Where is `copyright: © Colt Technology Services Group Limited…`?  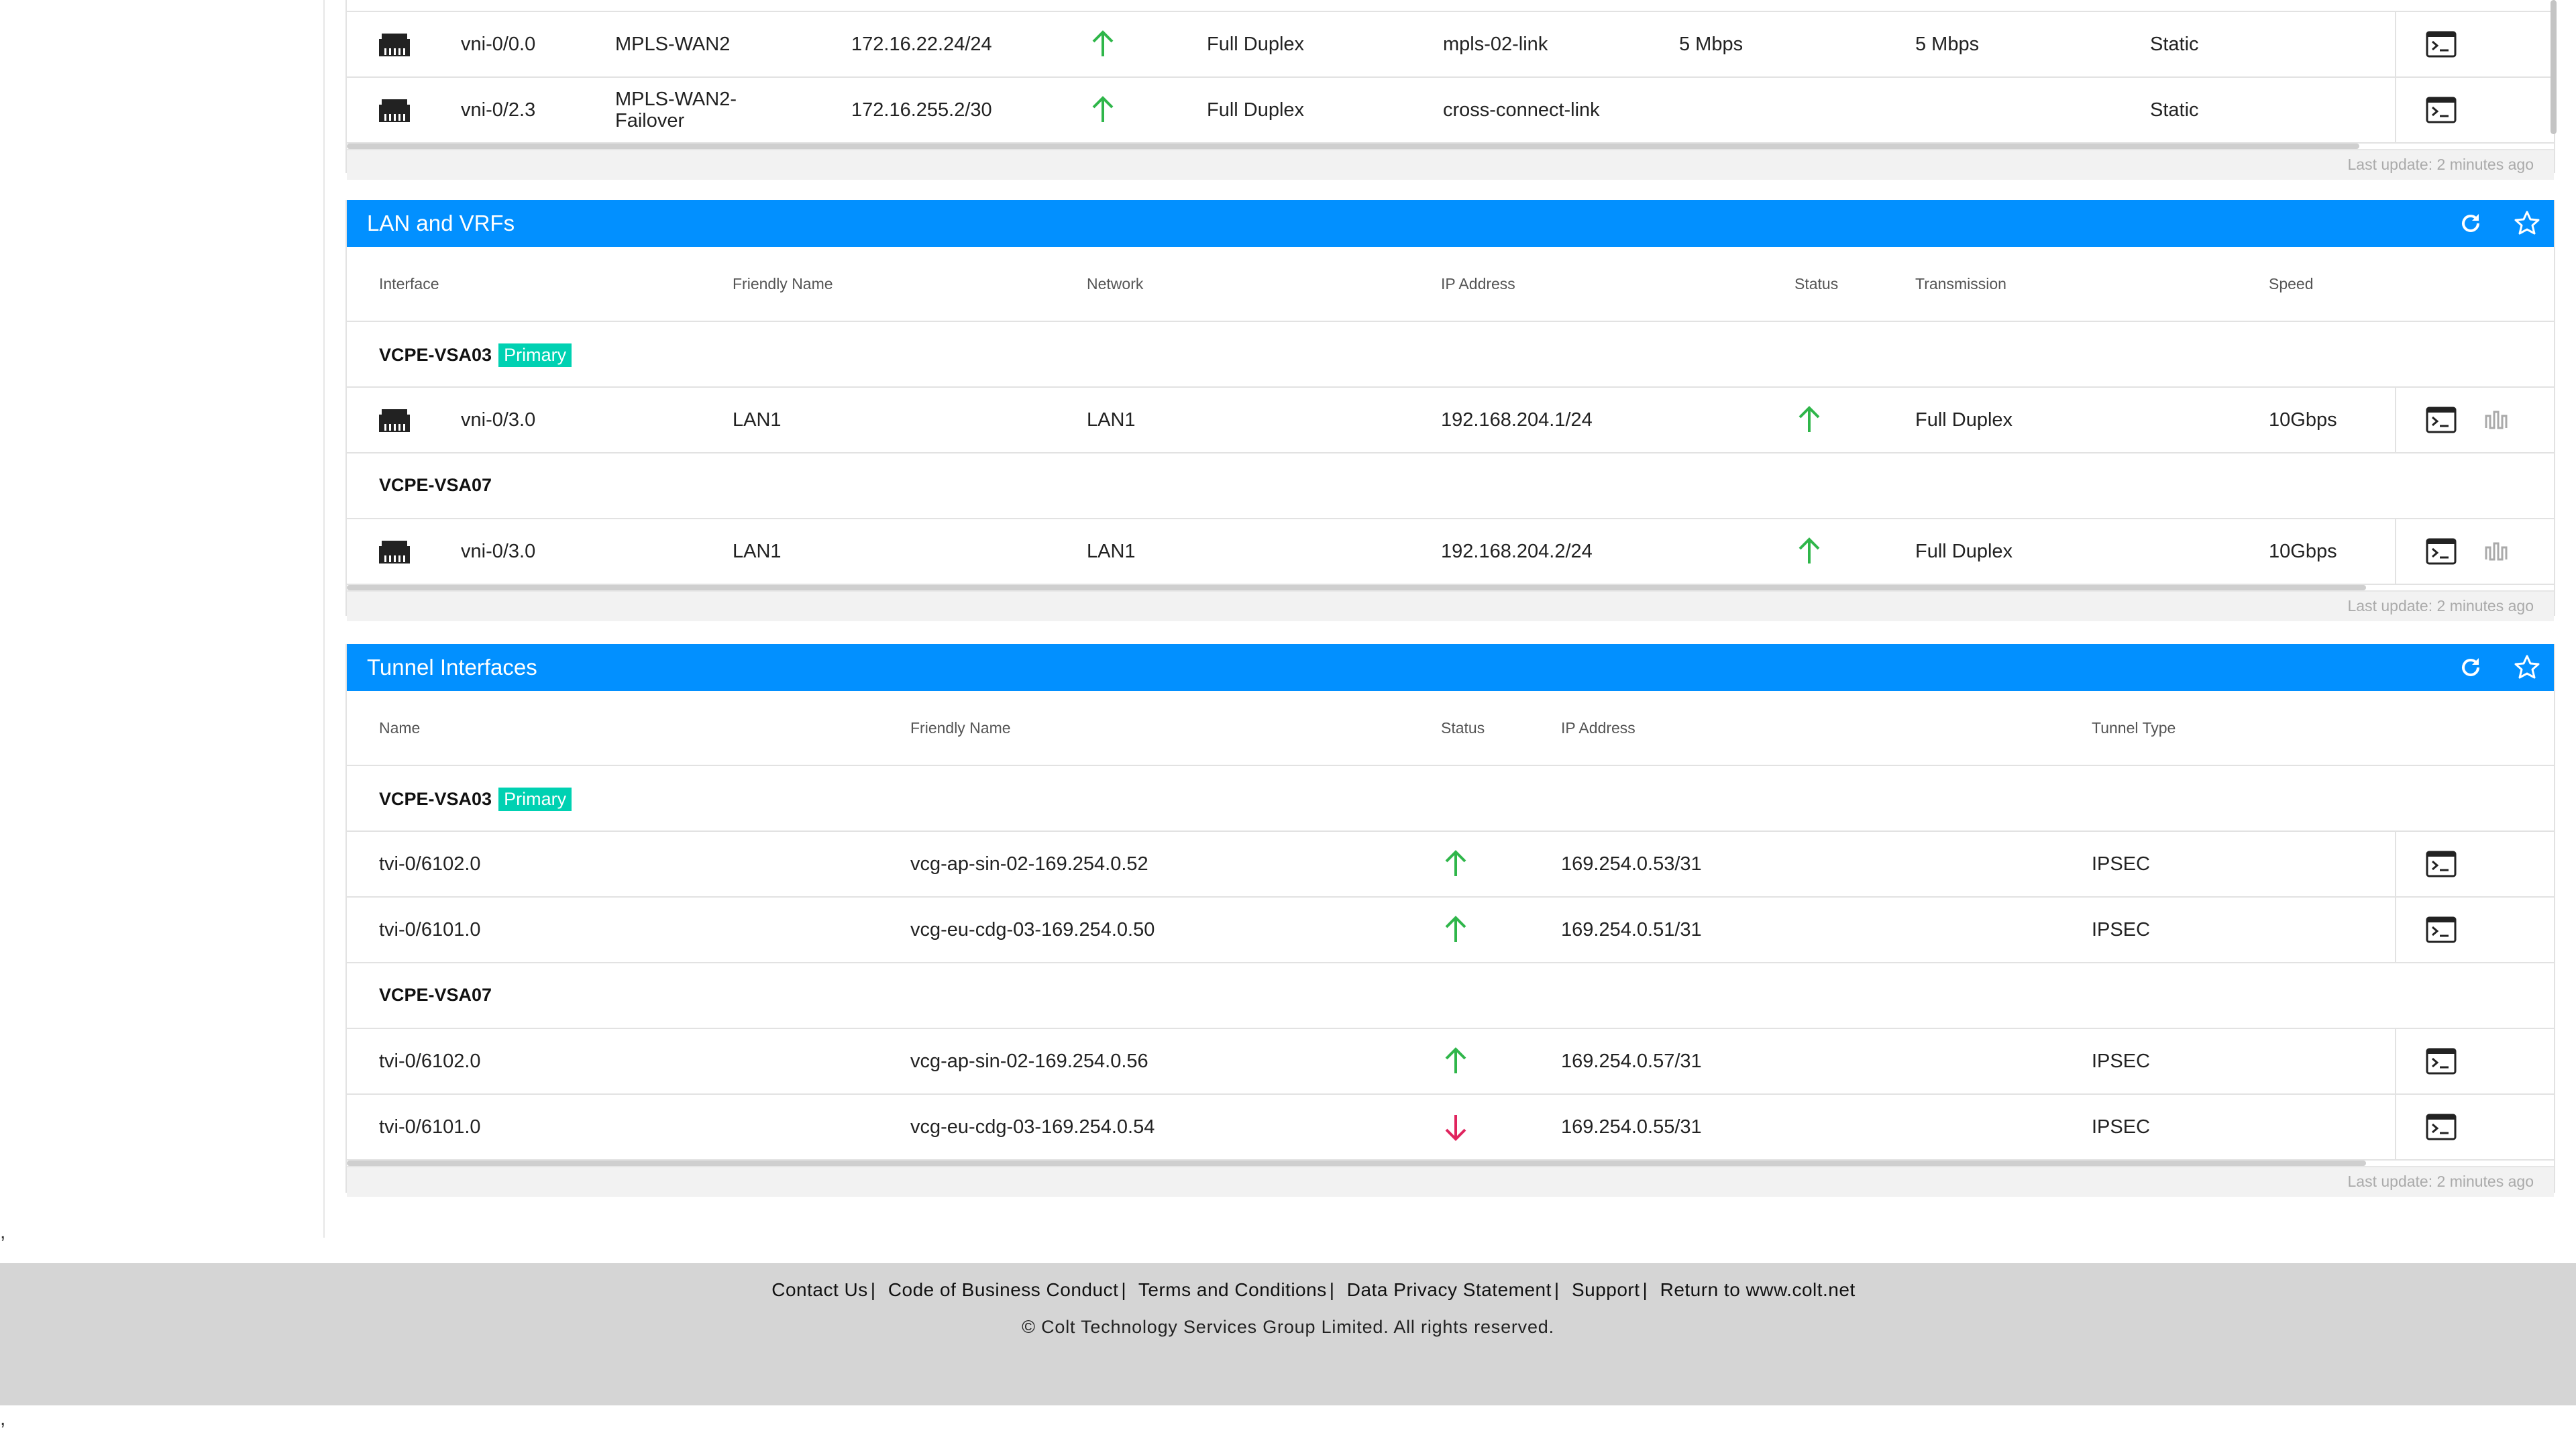
copyright: © Colt Technology Services Group Limited… is located at coordinates (1288, 1327).